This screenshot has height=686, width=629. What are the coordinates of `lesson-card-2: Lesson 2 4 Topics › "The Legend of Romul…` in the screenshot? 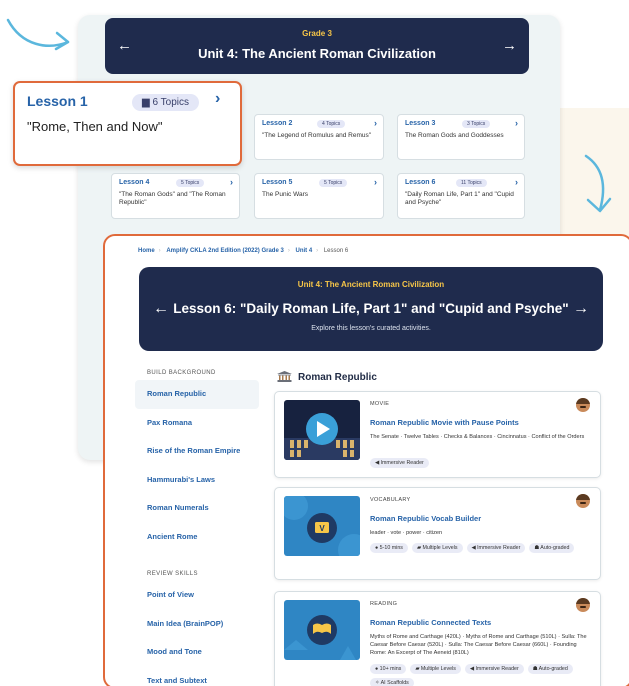 It's located at (319, 137).